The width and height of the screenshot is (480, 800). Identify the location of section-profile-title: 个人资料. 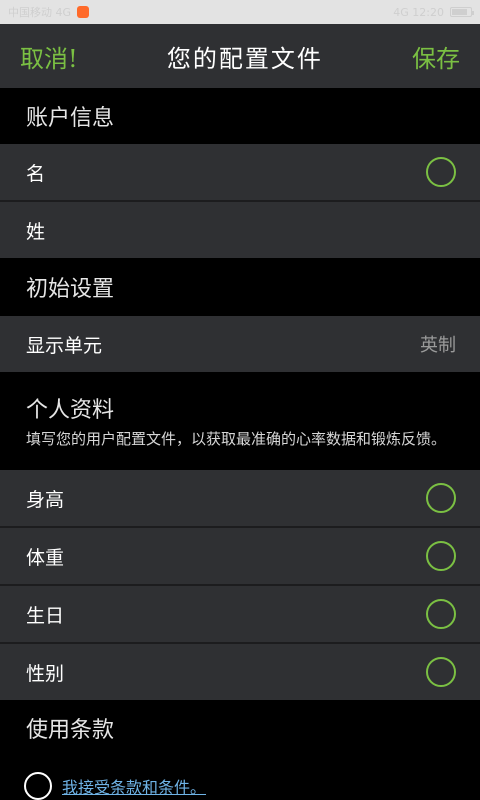
(70, 410).